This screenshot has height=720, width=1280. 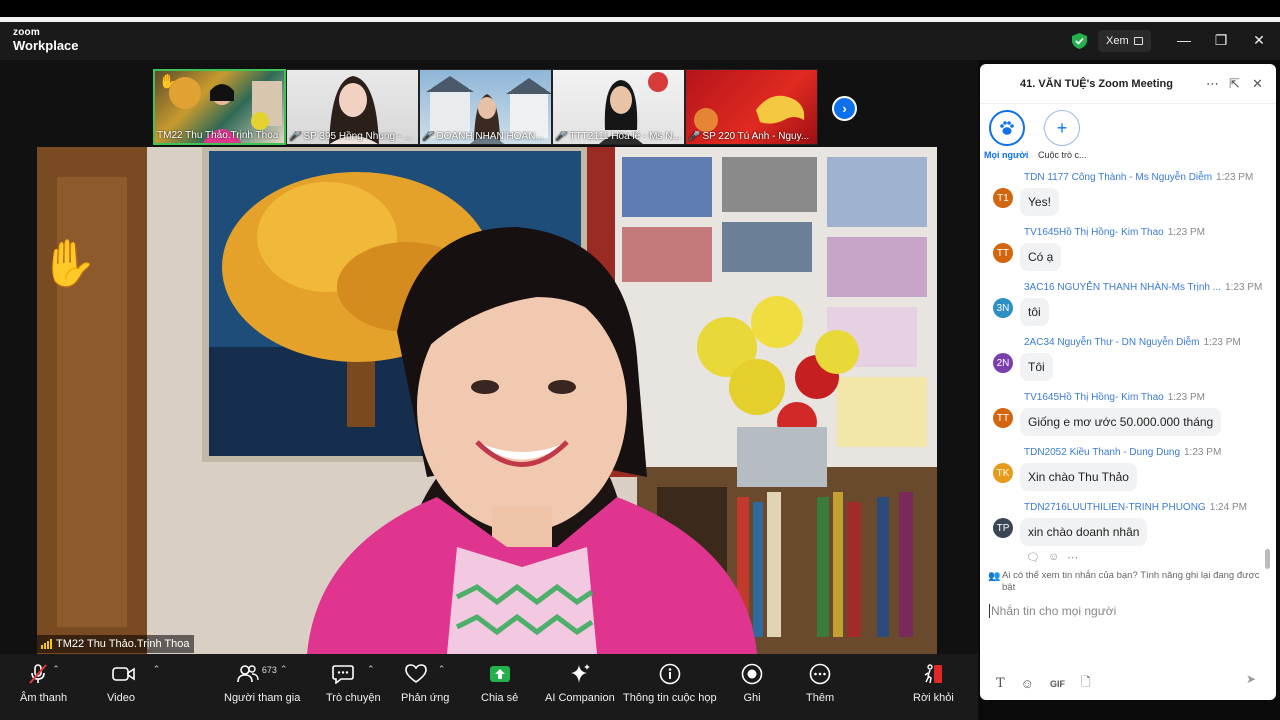 I want to click on record-icon, so click(x=752, y=674).